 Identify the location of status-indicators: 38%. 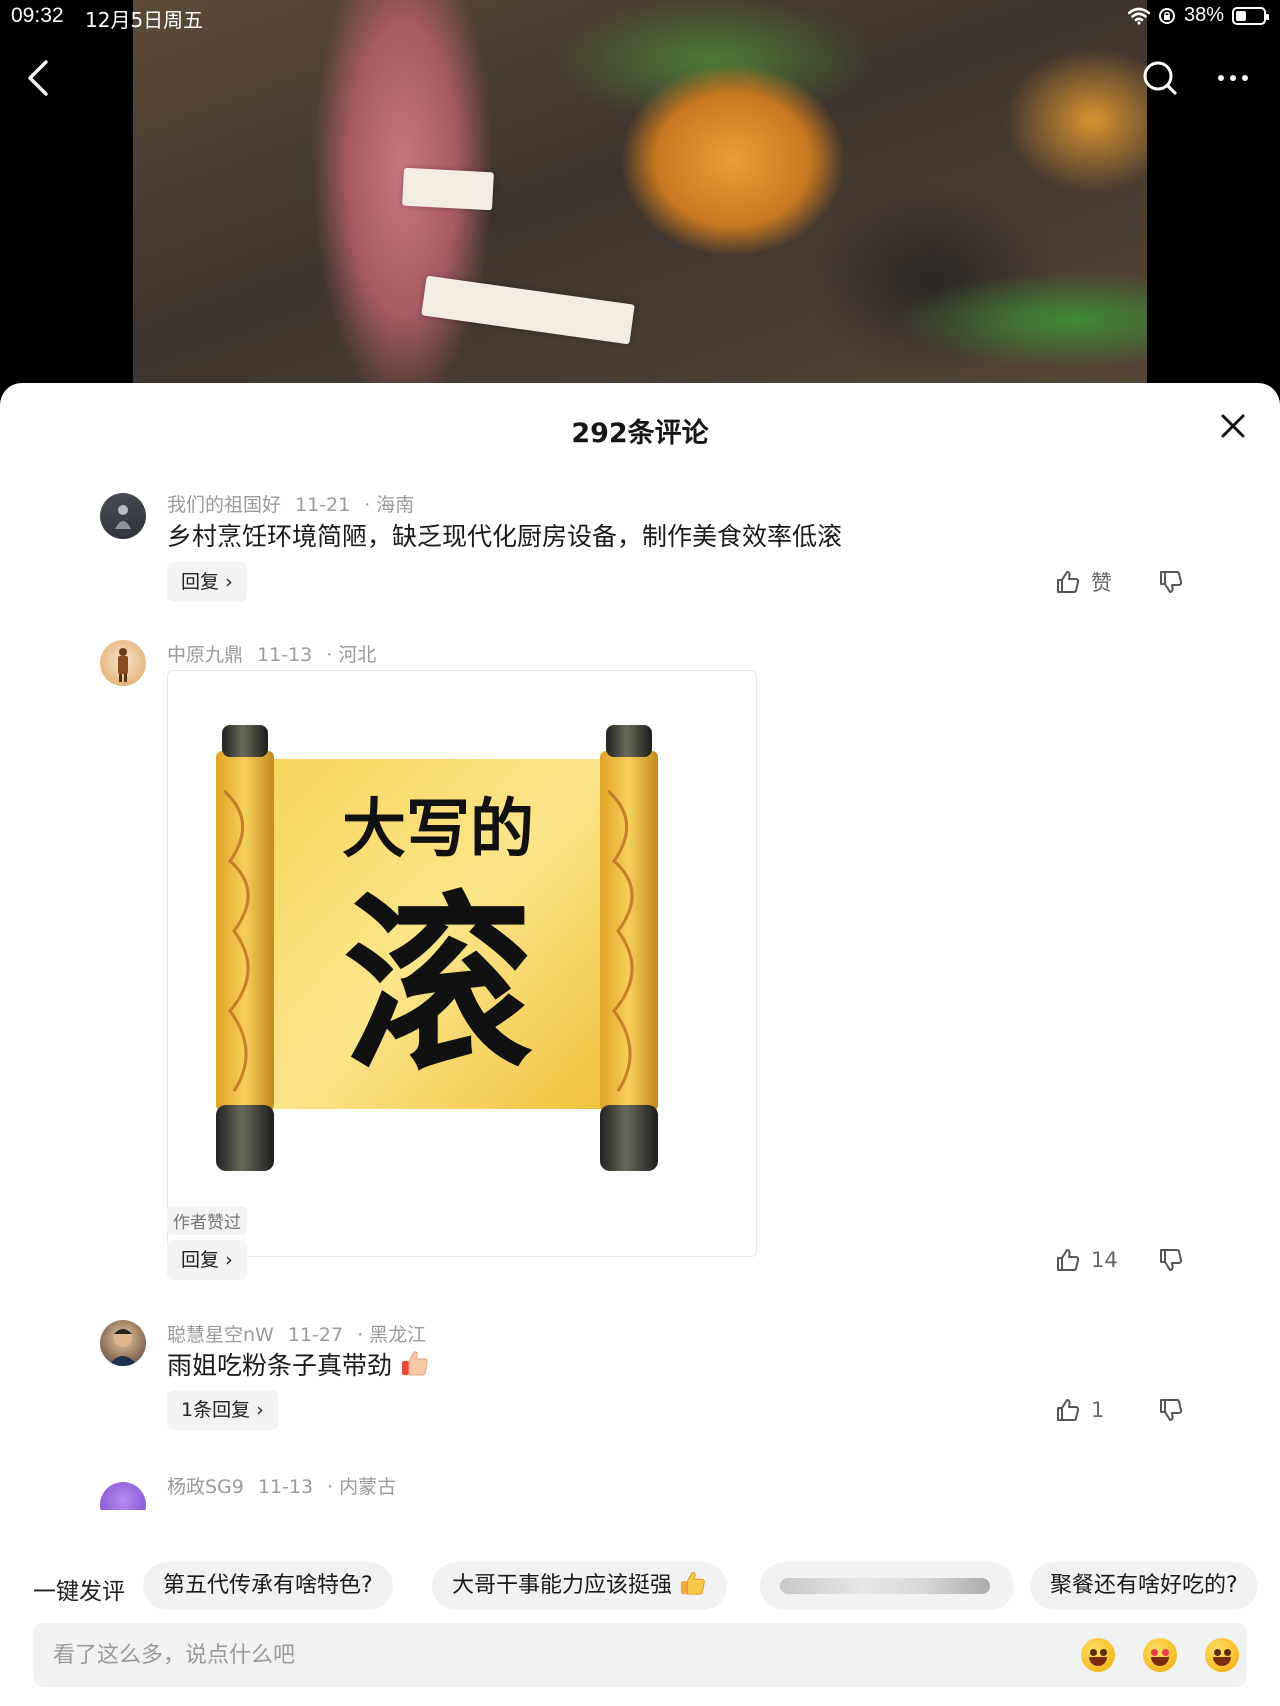
(1198, 15).